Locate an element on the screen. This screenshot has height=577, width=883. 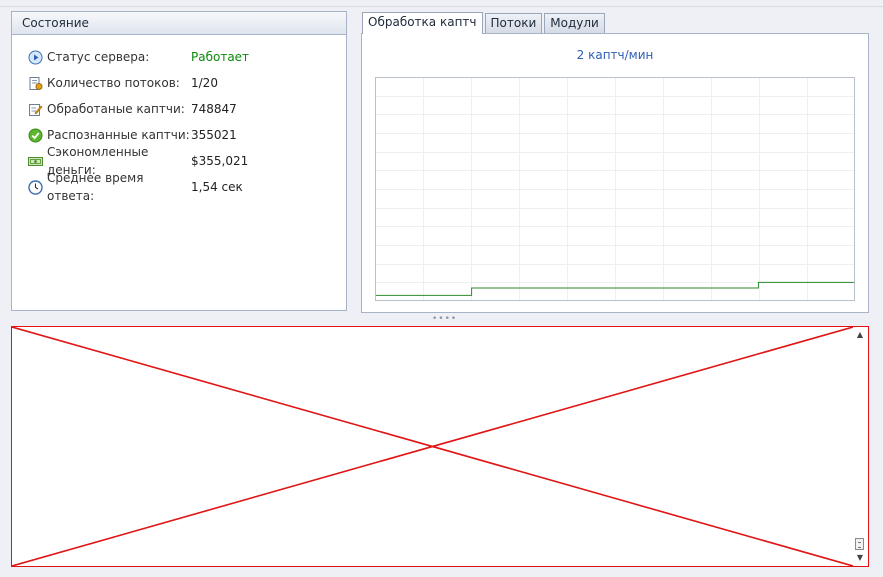
status-row-response-time: Среднее время ответа: 1,54 сек is located at coordinates (135, 187).